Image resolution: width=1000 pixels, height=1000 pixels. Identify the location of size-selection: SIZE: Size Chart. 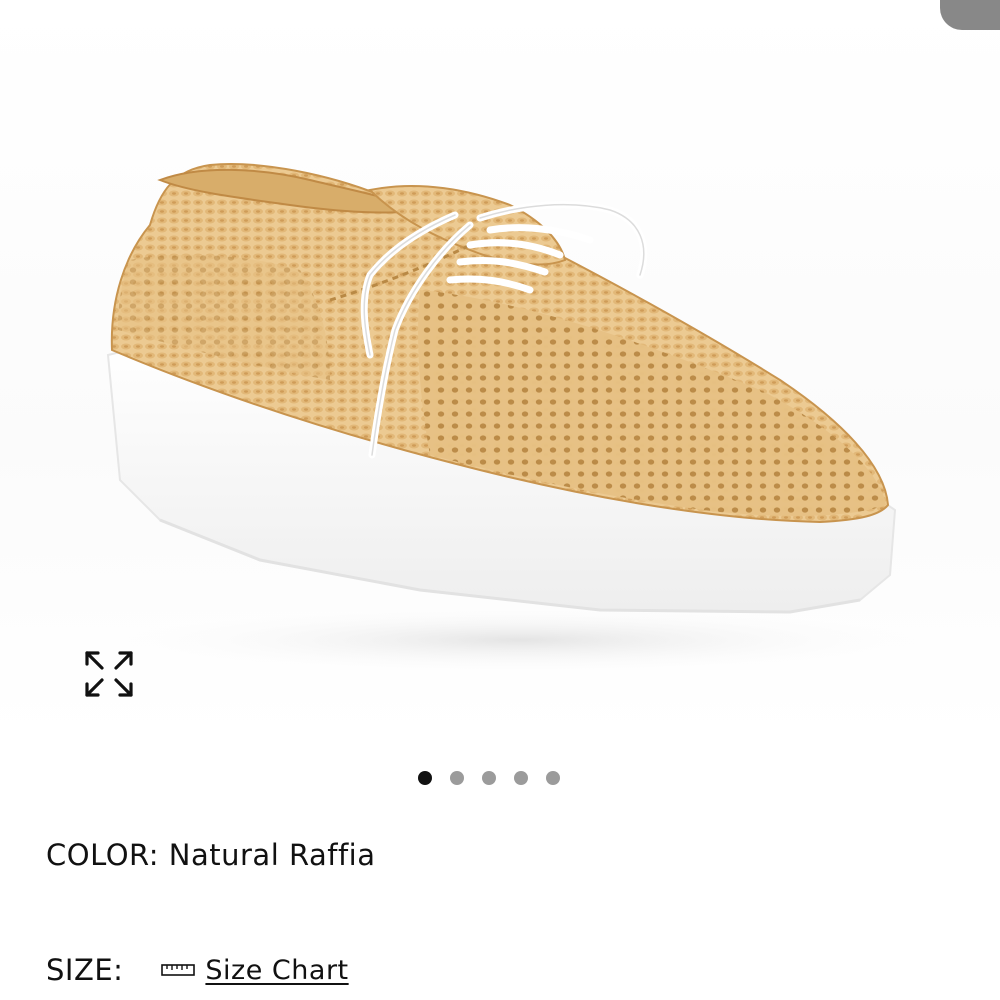
(197, 970).